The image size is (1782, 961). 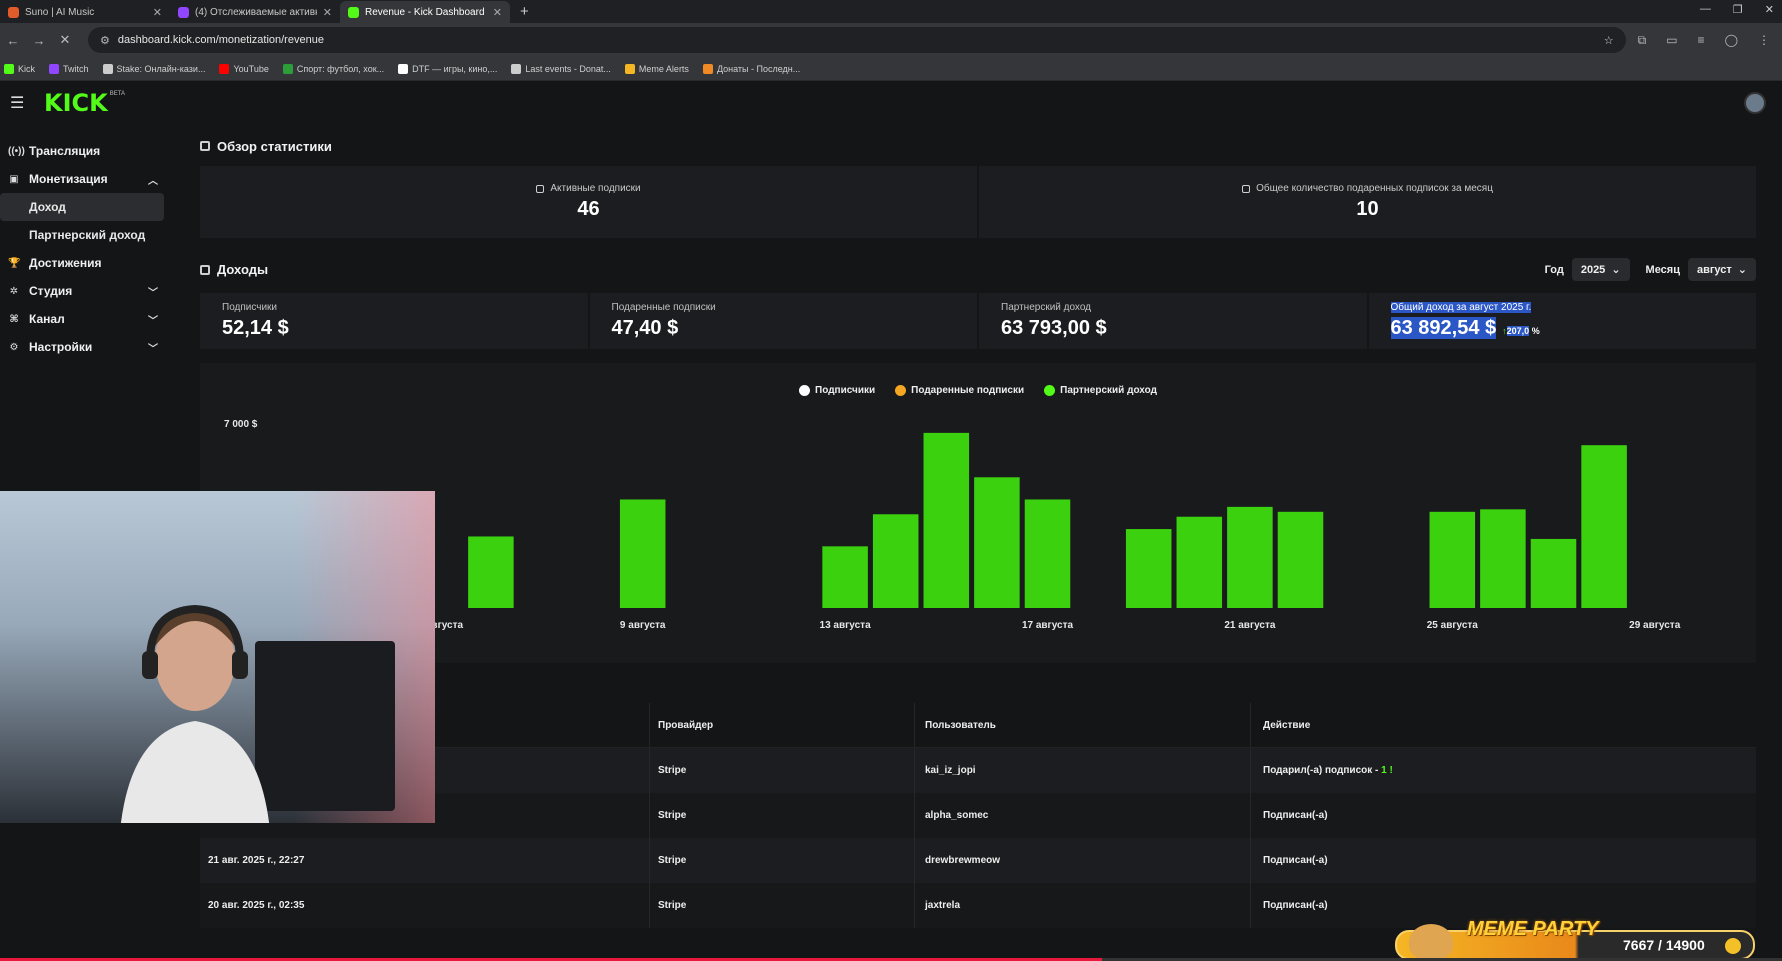 I want to click on growth-badge: ↑207,0 %, so click(x=1521, y=331).